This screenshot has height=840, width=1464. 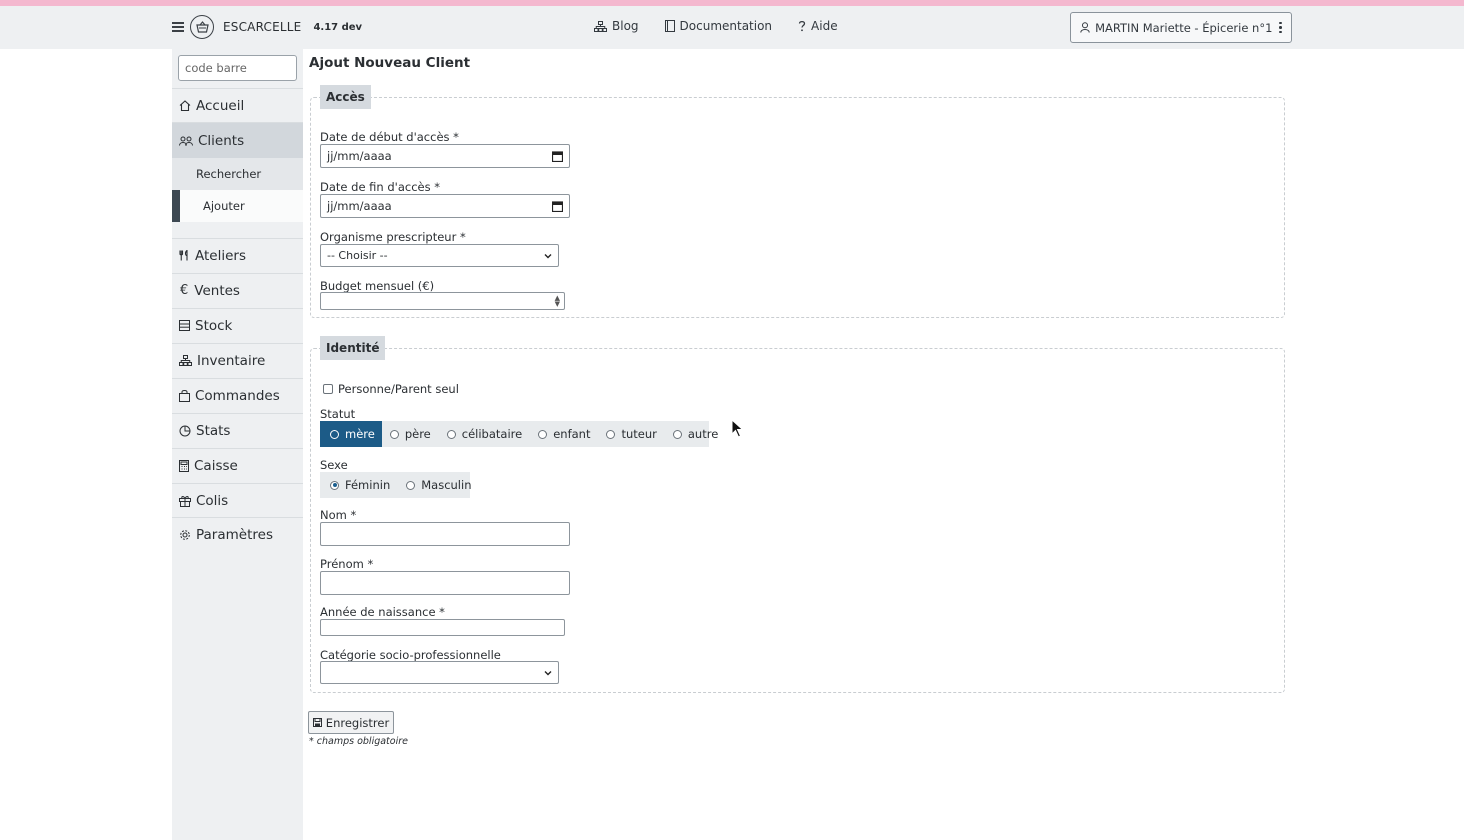 I want to click on barcode-input, so click(x=237, y=68).